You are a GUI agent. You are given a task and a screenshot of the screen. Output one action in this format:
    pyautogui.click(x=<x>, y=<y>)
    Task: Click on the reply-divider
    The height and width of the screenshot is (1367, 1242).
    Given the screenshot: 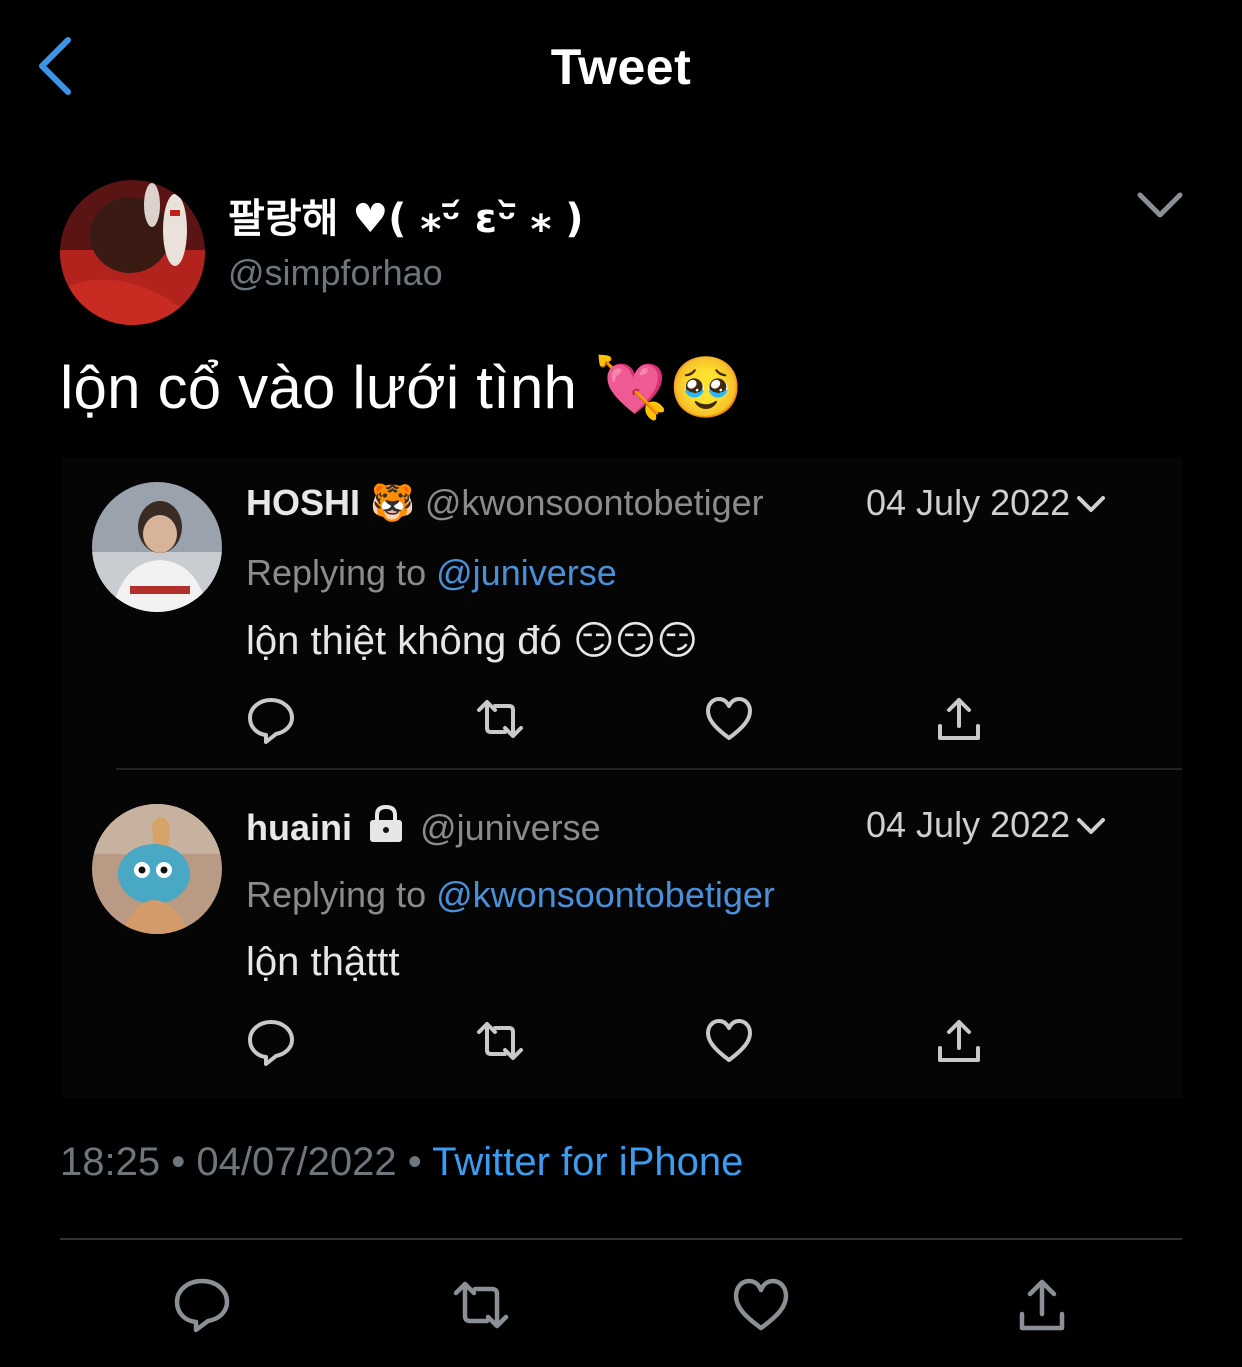 What is the action you would take?
    pyautogui.click(x=649, y=769)
    